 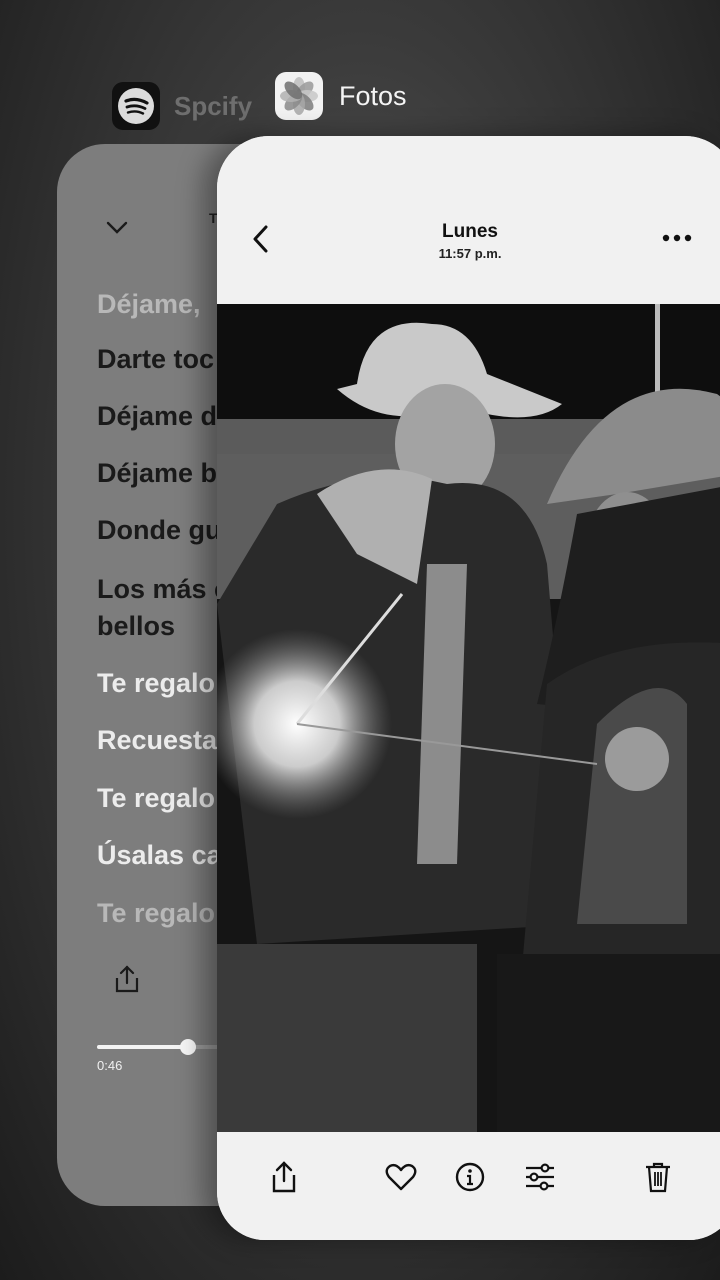 I want to click on lyric-line: Recuesta, so click(x=157, y=740).